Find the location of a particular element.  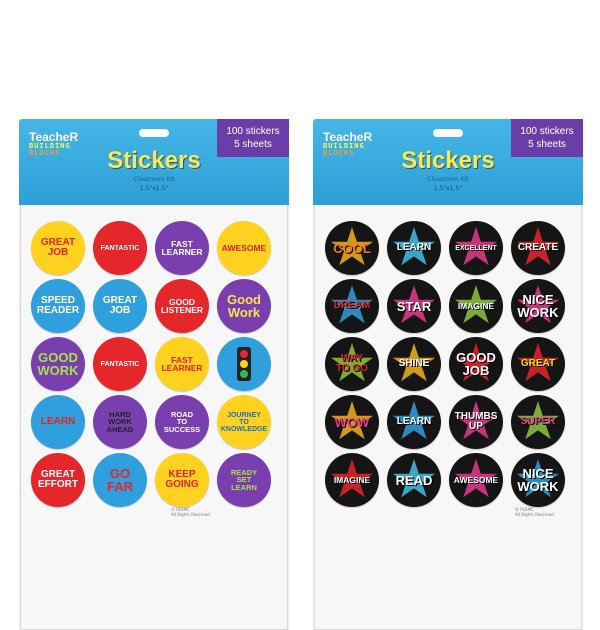

sticker: GOOD JOB is located at coordinates (476, 364).